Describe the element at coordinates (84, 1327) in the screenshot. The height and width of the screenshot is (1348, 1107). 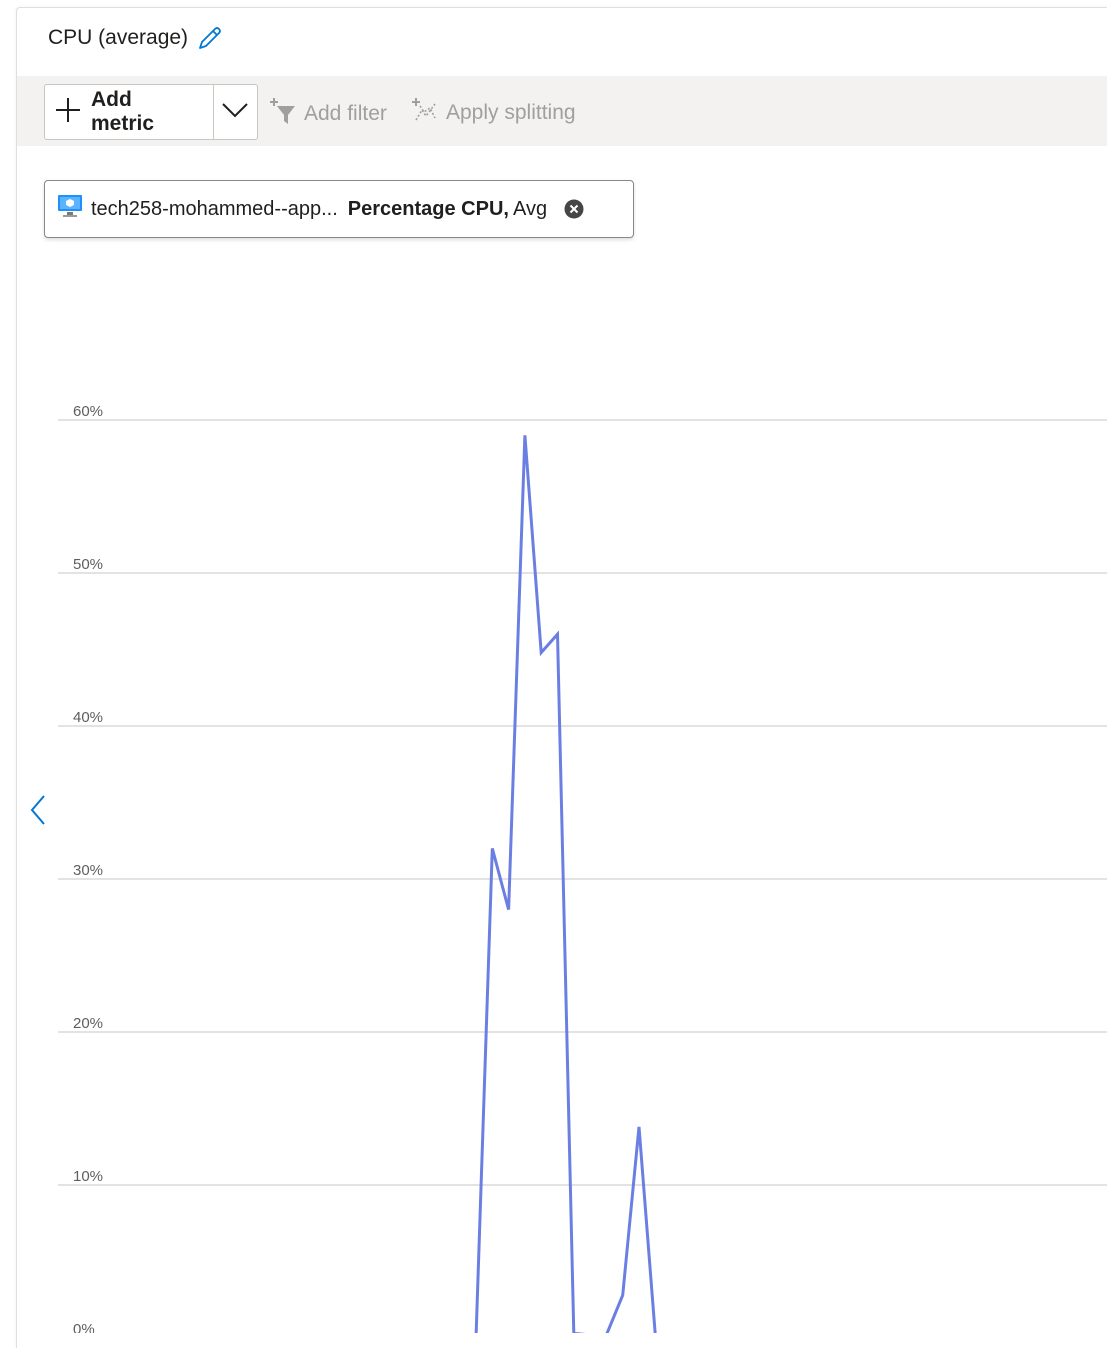
I see `y-tick-label: 0%` at that location.